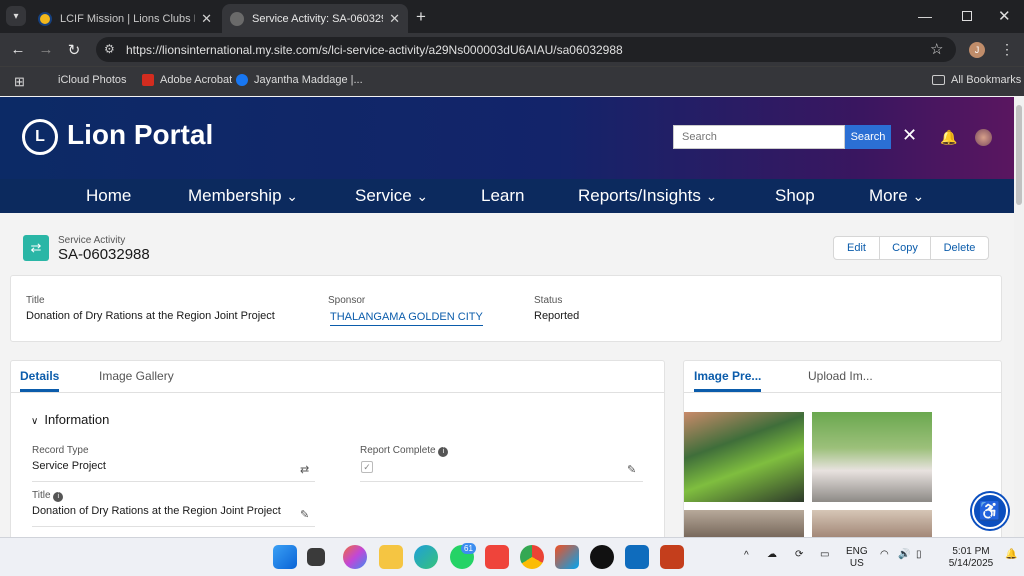 The width and height of the screenshot is (1024, 576). Describe the element at coordinates (567, 557) in the screenshot. I see `microsoft-store-icon` at that location.